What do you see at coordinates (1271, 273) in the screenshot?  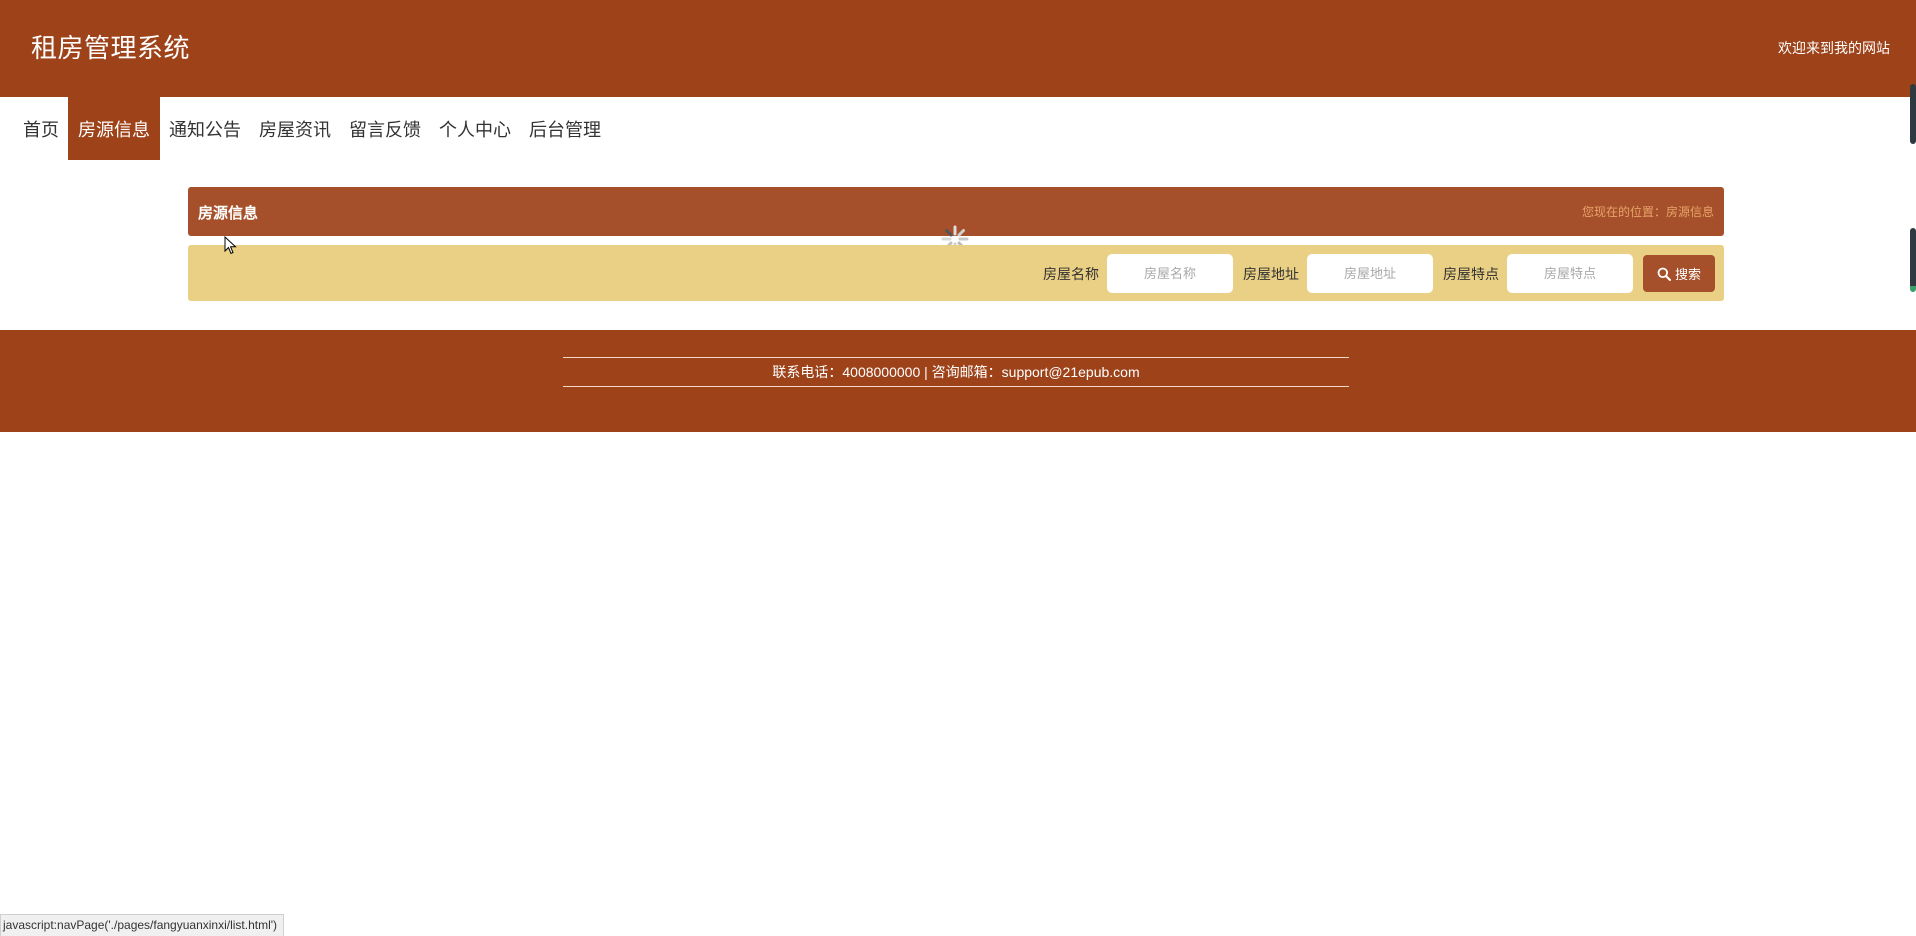 I see `house-address-label: 房屋地址` at bounding box center [1271, 273].